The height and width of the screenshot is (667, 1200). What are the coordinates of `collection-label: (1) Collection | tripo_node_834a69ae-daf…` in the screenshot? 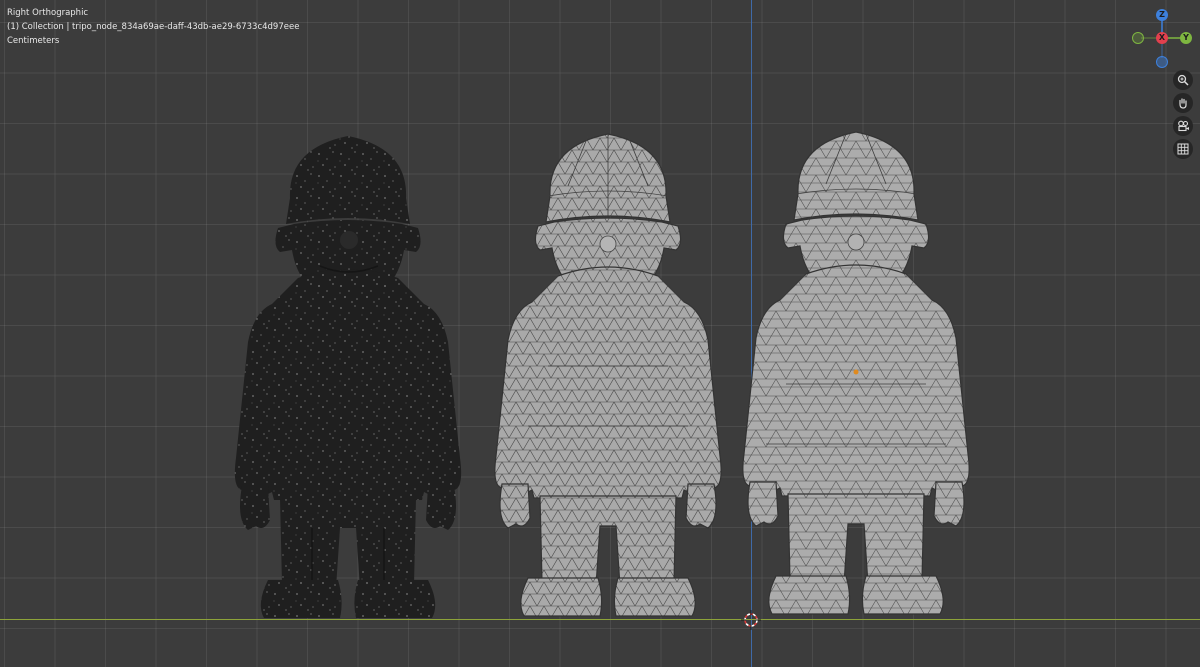 It's located at (153, 27).